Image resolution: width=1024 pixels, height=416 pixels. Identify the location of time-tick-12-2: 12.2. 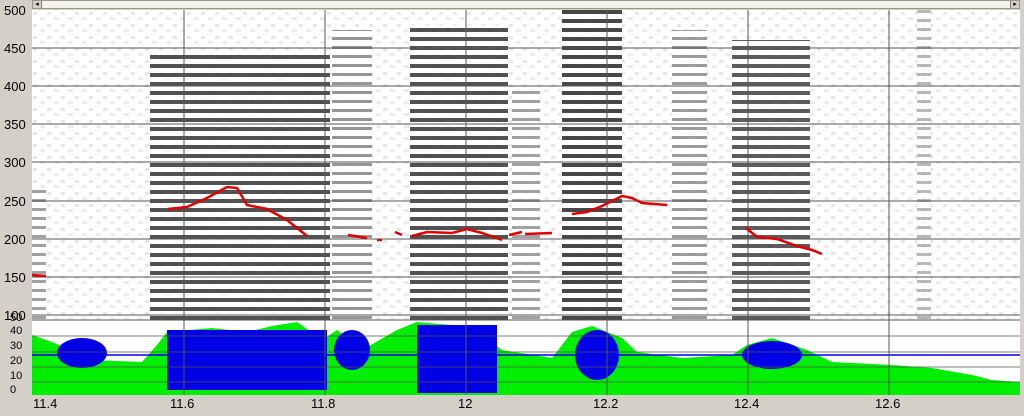
(606, 403).